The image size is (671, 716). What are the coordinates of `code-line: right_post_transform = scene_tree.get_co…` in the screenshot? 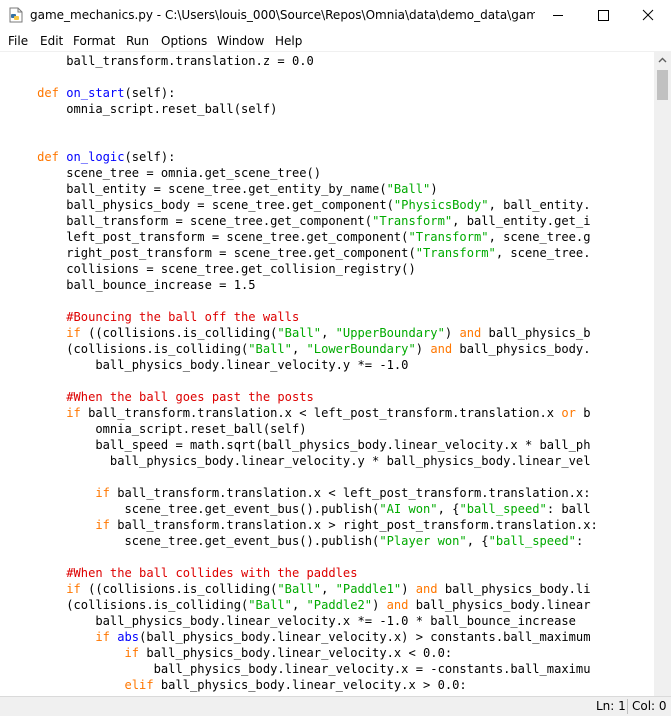 It's located at (299, 253).